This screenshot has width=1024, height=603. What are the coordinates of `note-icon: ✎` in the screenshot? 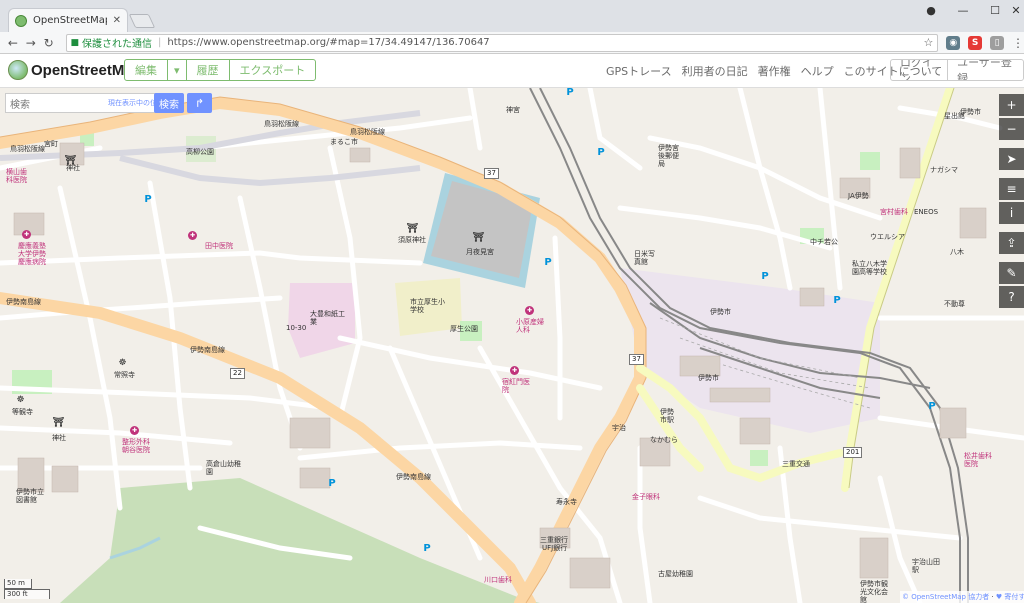 It's located at (1011, 273).